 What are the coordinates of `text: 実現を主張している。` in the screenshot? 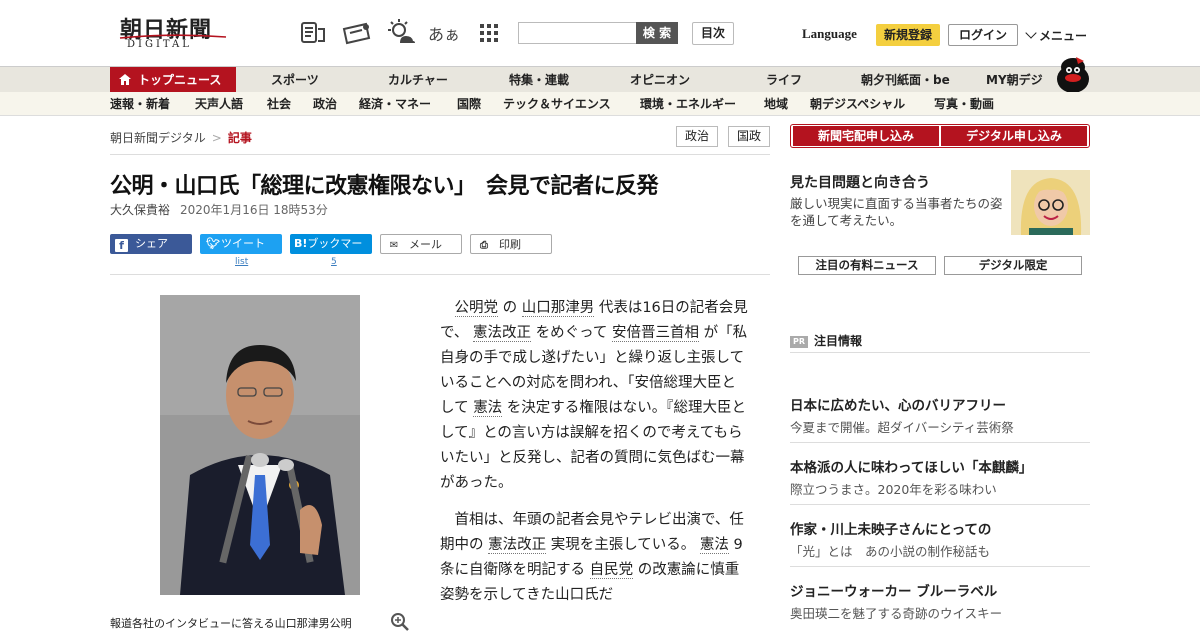 It's located at (623, 545).